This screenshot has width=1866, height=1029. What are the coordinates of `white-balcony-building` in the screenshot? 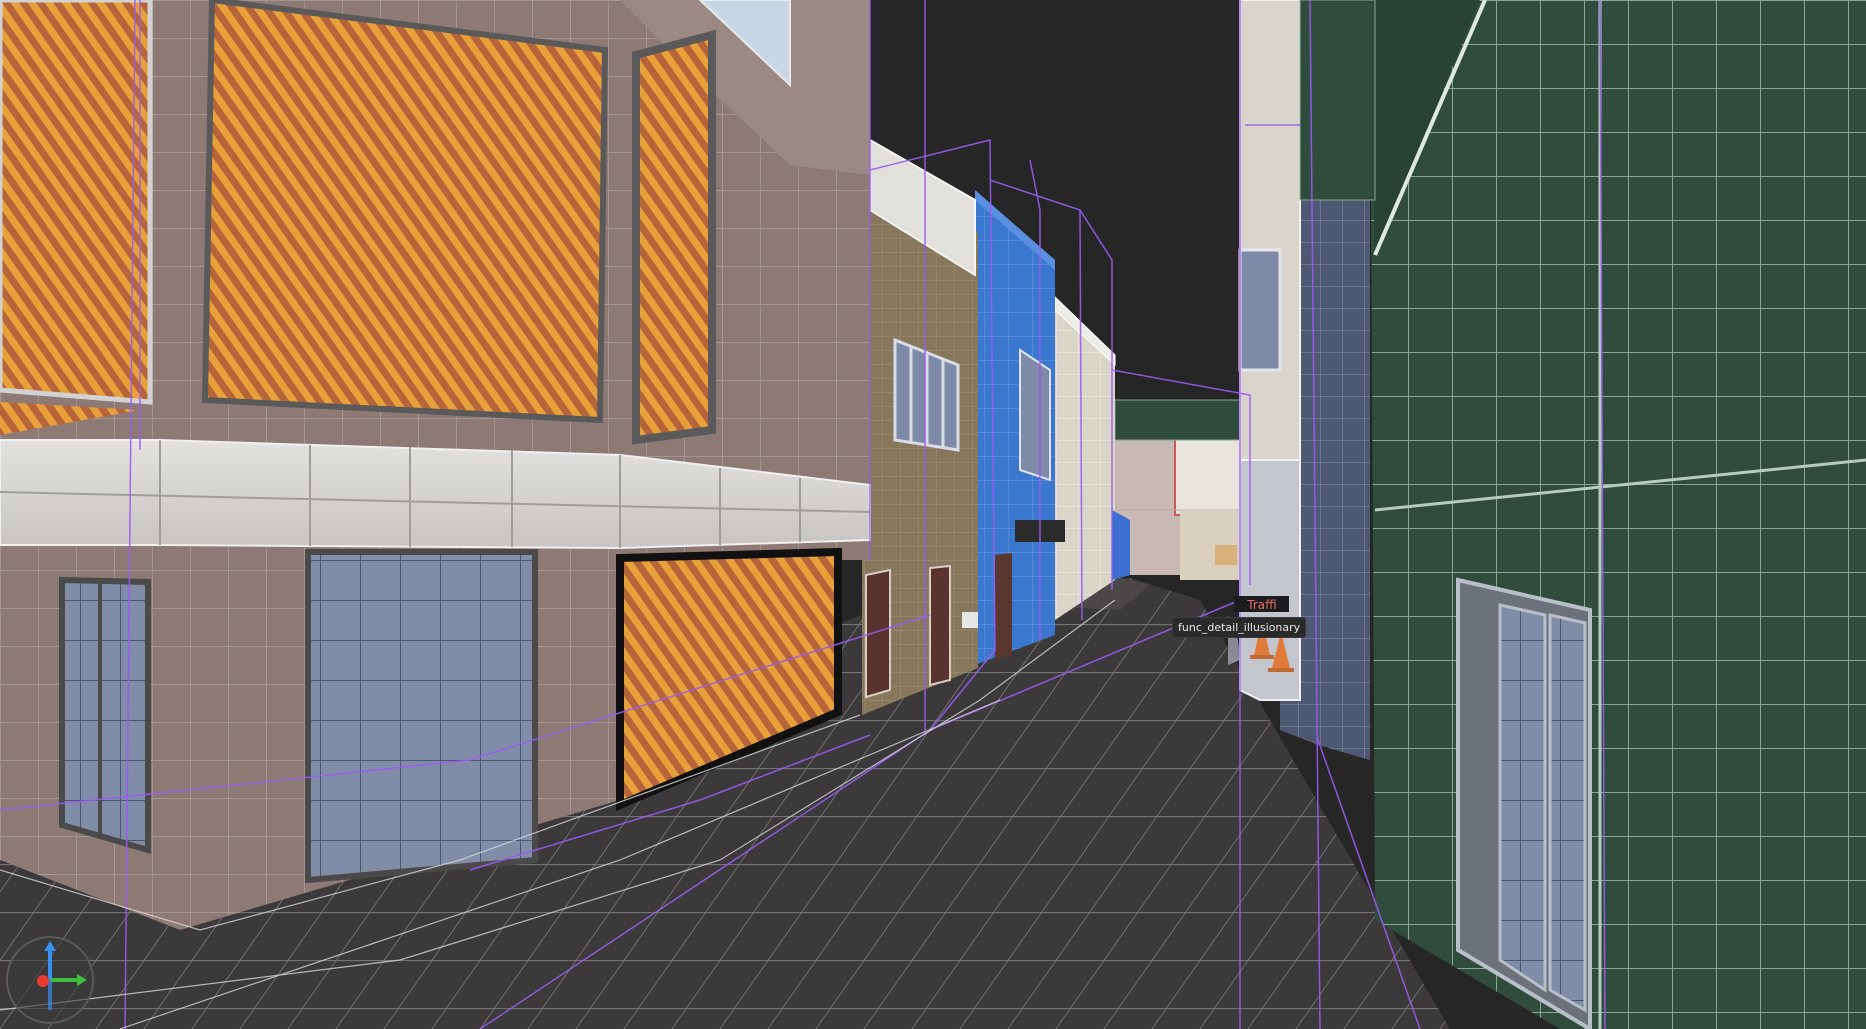 It's located at (1270, 230).